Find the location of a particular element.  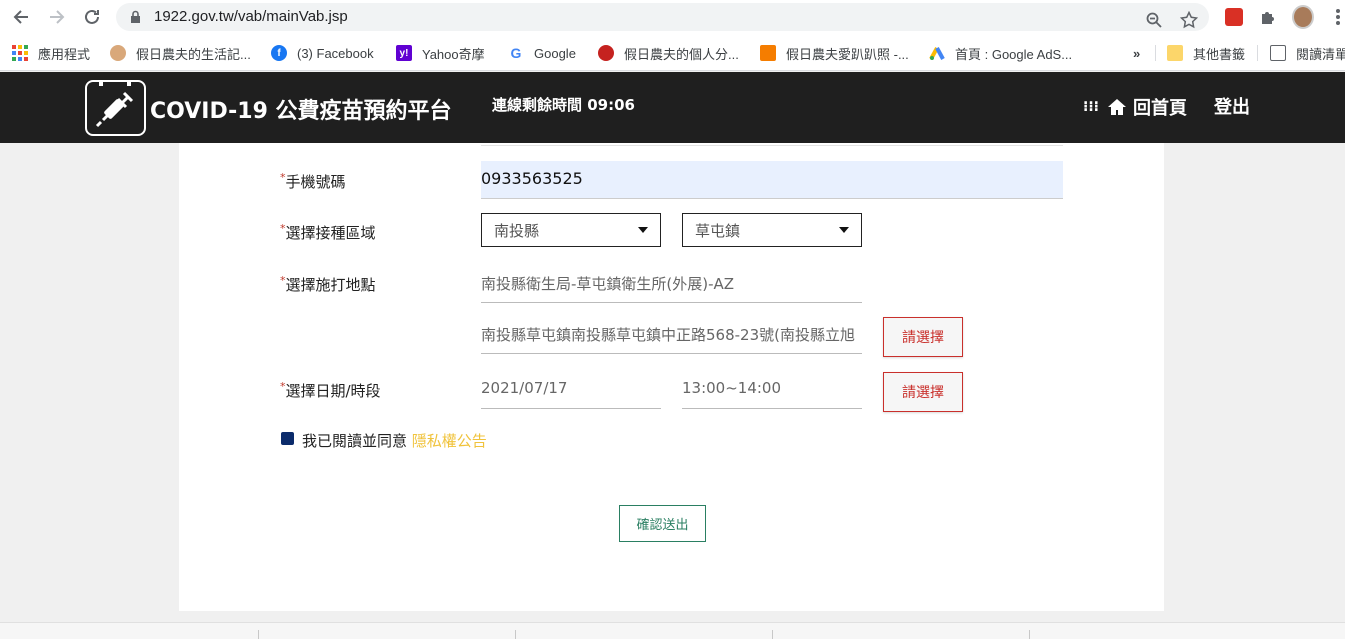

facebook-icon: f is located at coordinates (279, 53).